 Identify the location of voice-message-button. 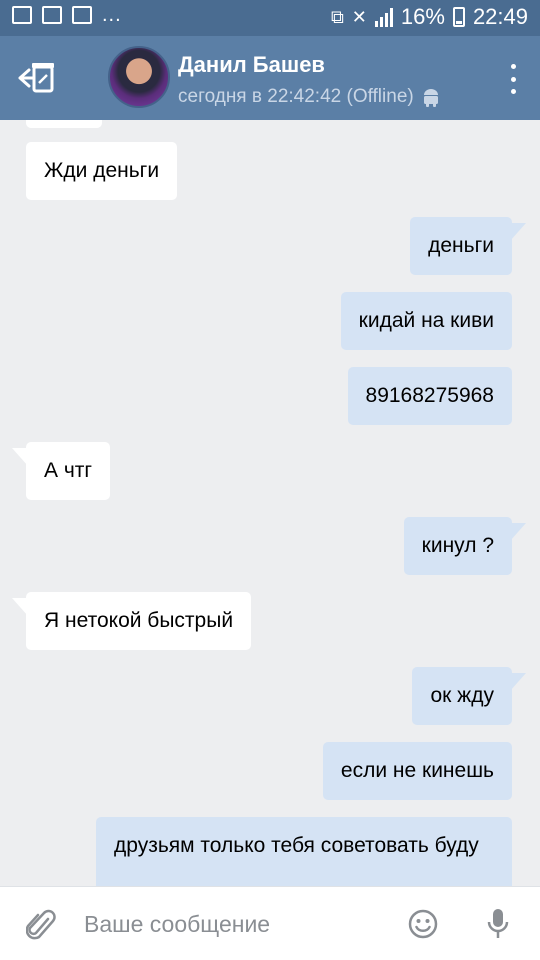
(498, 924).